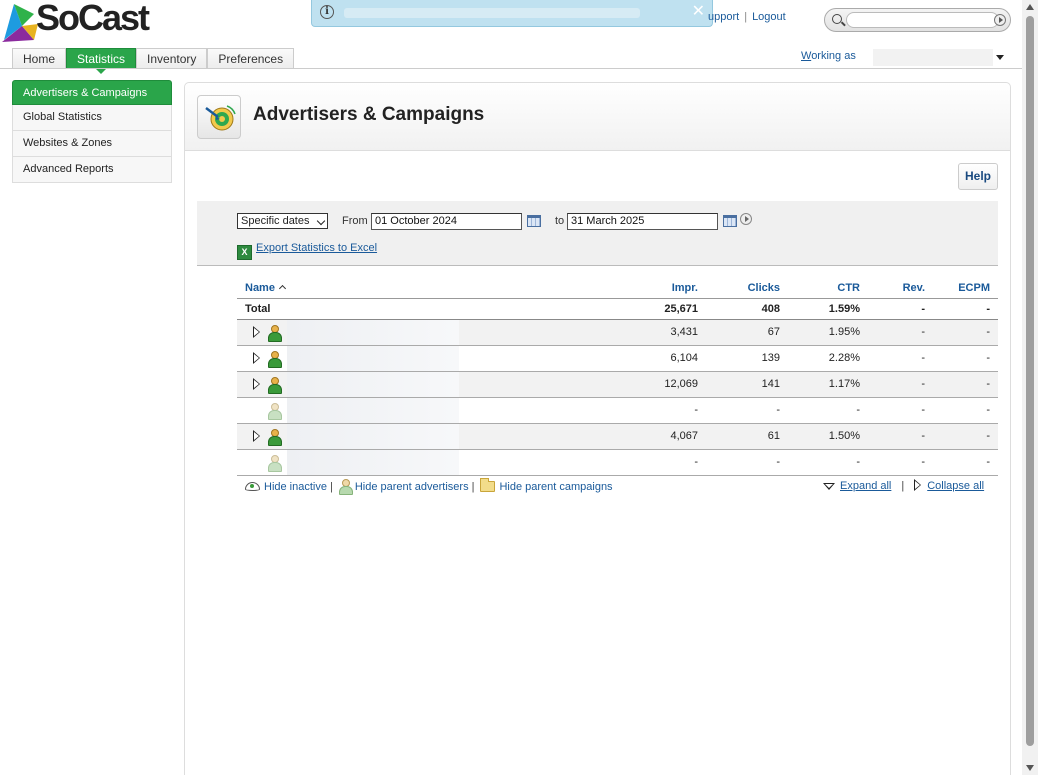 This screenshot has height=775, width=1038. What do you see at coordinates (251, 58) in the screenshot?
I see `tab-preferences: Preferences` at bounding box center [251, 58].